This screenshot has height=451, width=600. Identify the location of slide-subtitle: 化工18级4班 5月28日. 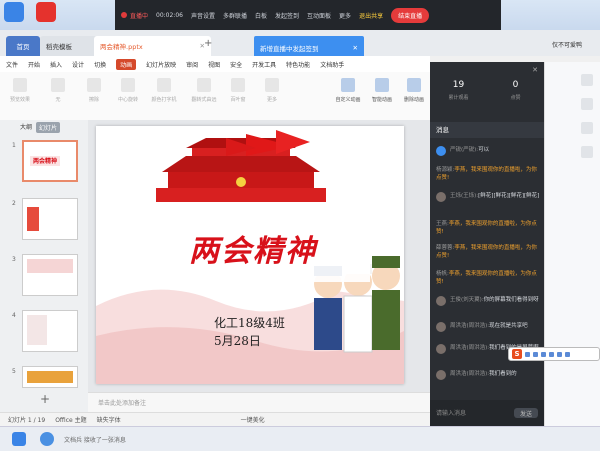
(249, 332).